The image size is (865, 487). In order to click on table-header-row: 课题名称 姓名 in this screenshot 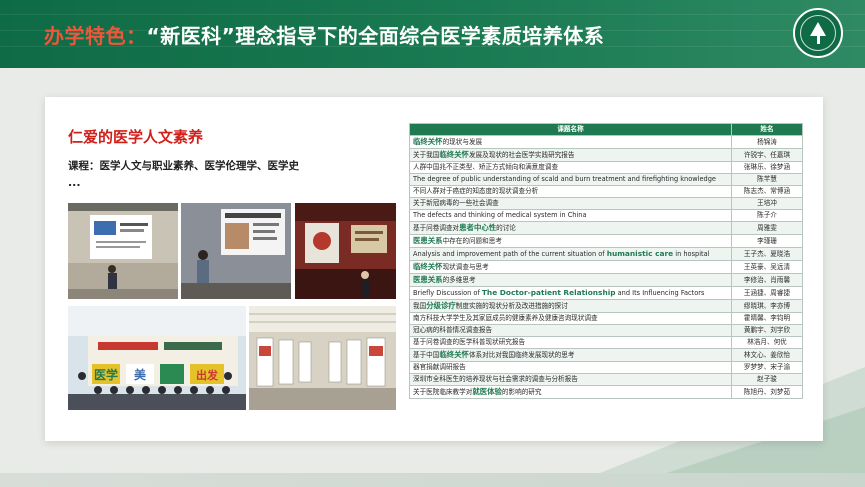, I will do `click(606, 129)`.